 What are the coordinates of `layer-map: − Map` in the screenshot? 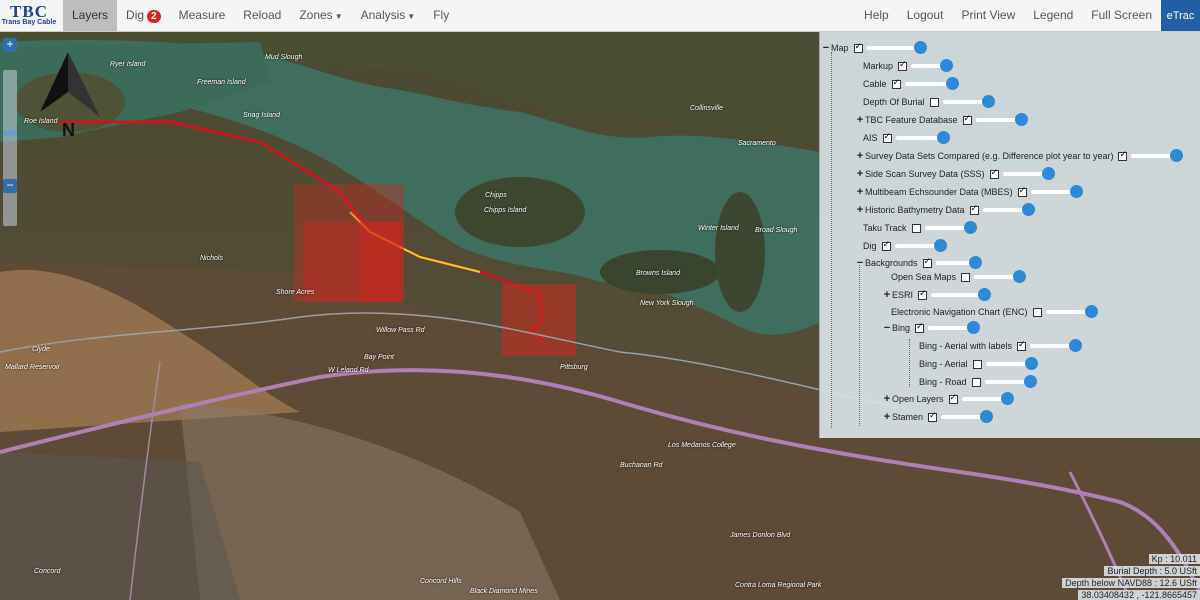 It's located at (874, 48).